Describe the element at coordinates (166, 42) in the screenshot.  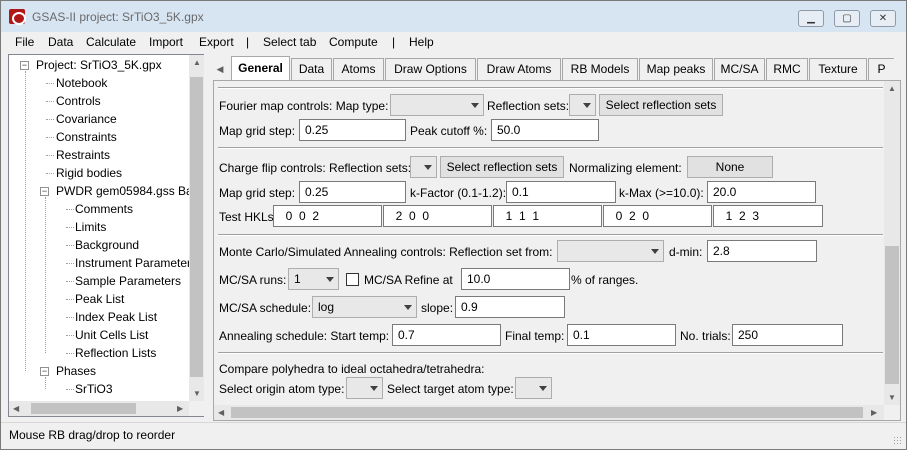
I see `menu-import: Import` at that location.